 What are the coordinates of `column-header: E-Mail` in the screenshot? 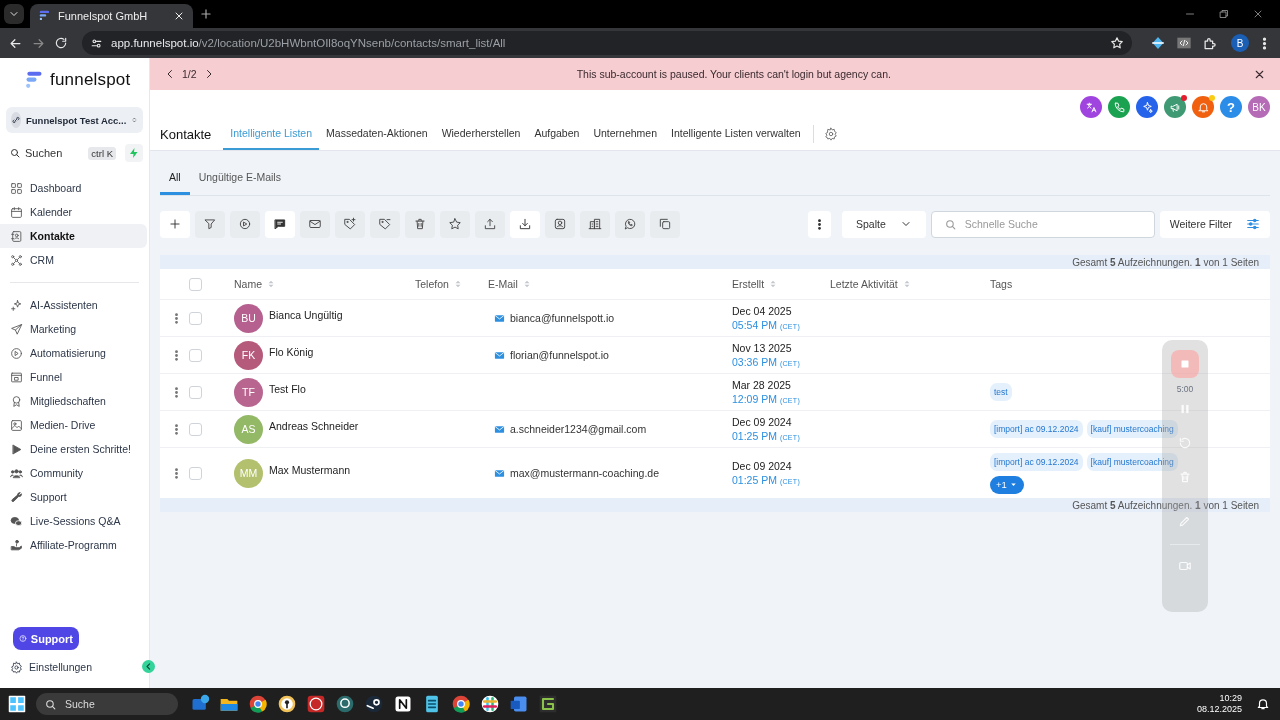 It's located at (610, 284).